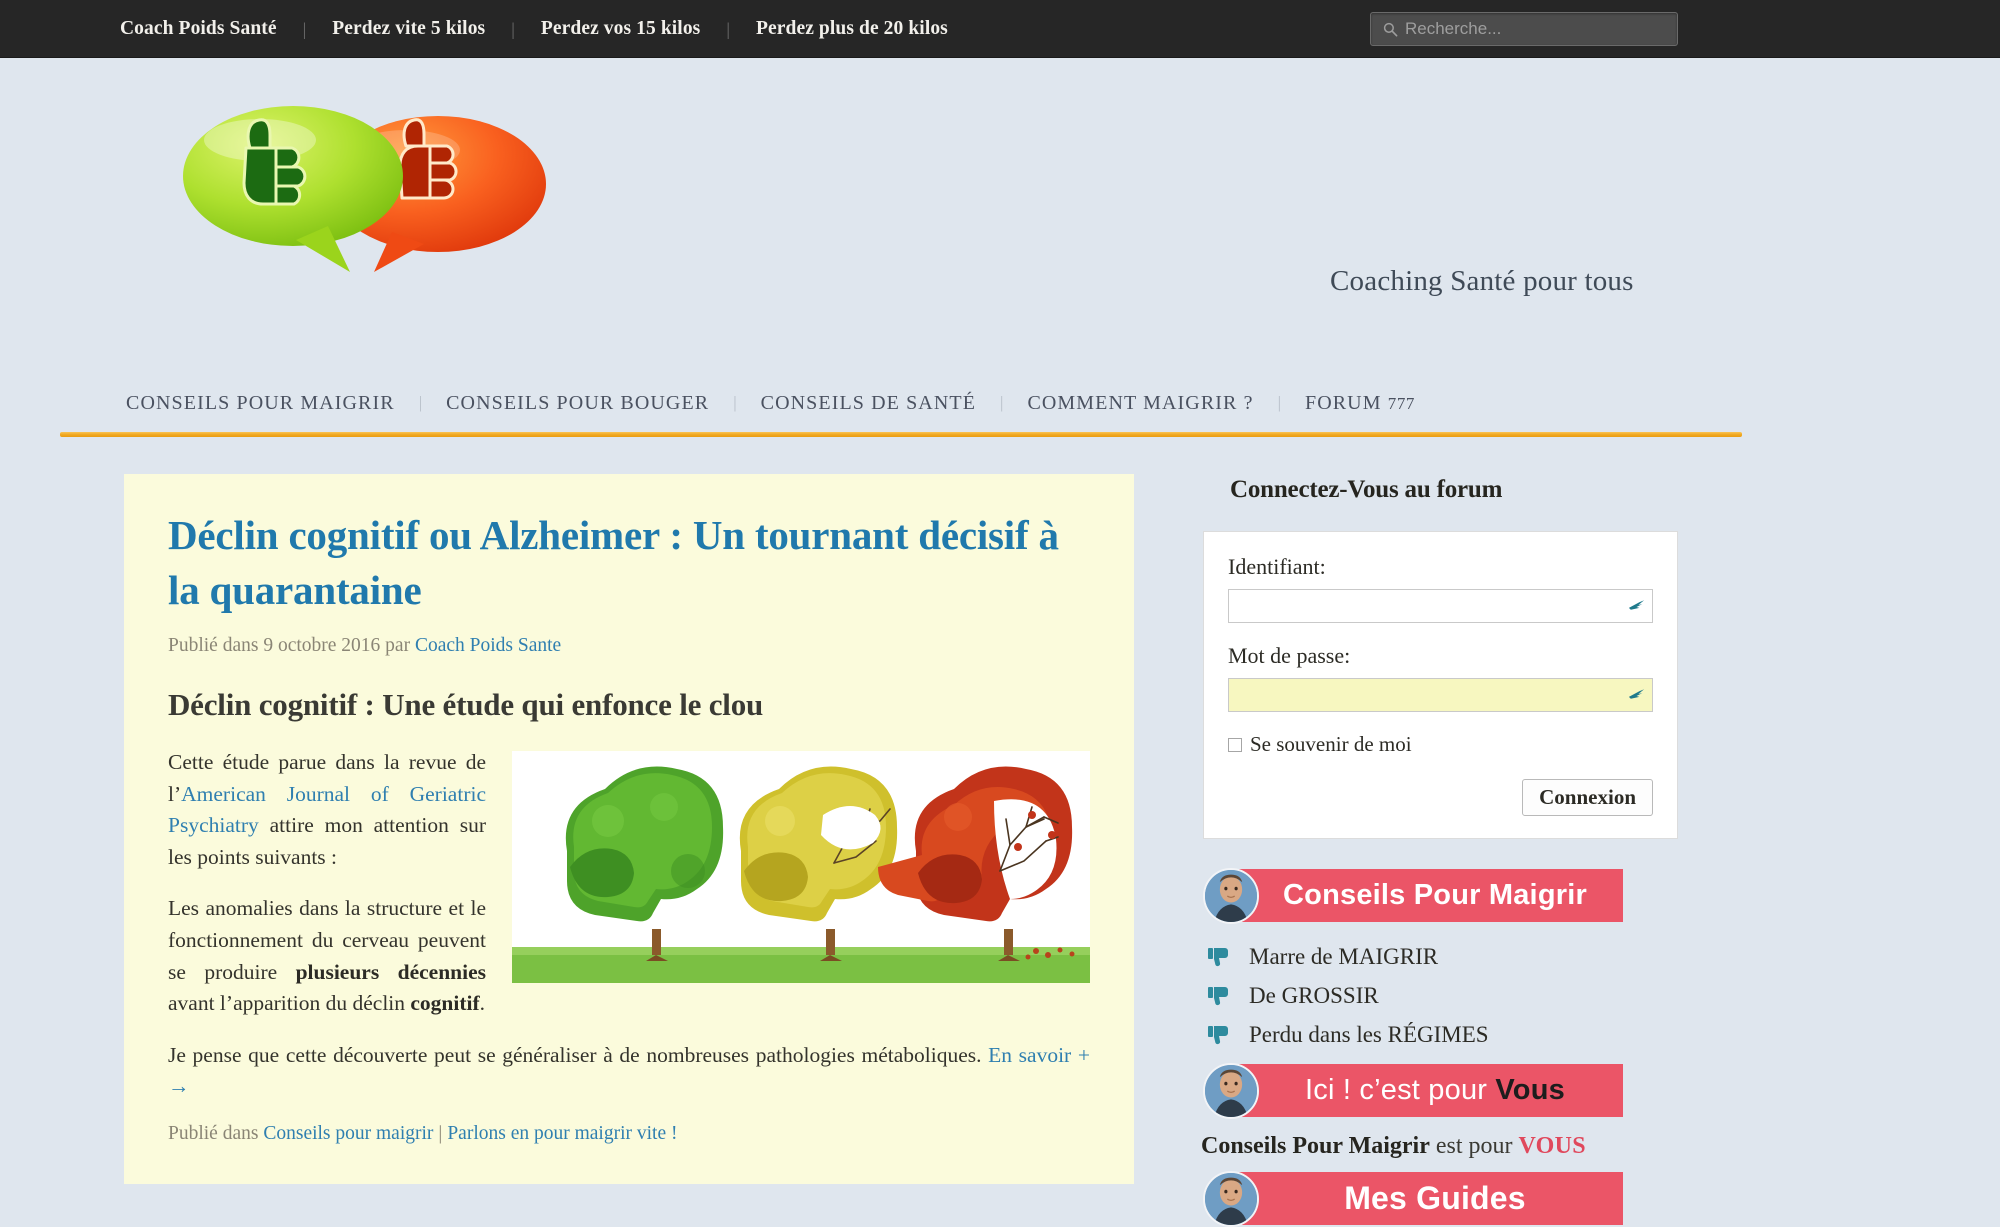 Image resolution: width=2000 pixels, height=1227 pixels. What do you see at coordinates (488, 645) in the screenshot?
I see `byline-author-link: Coach Poids Sante` at bounding box center [488, 645].